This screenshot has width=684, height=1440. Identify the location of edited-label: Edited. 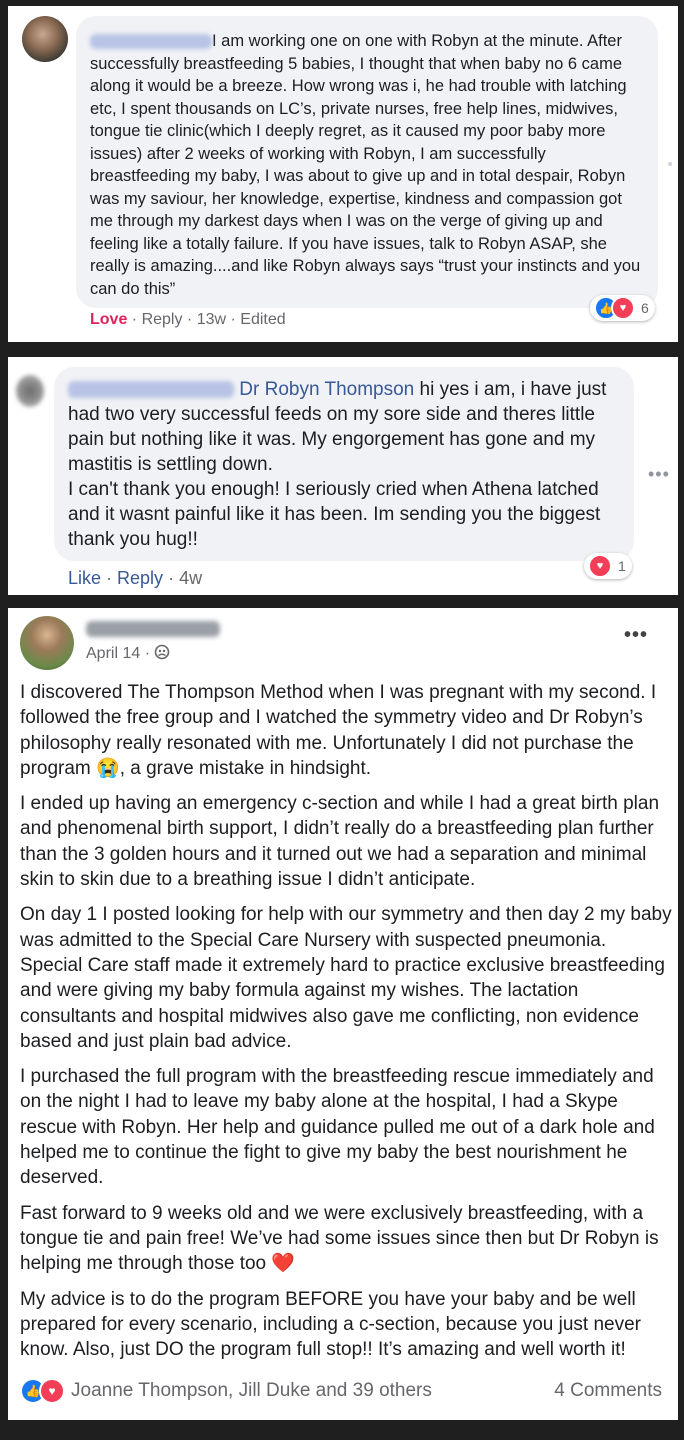
(263, 319).